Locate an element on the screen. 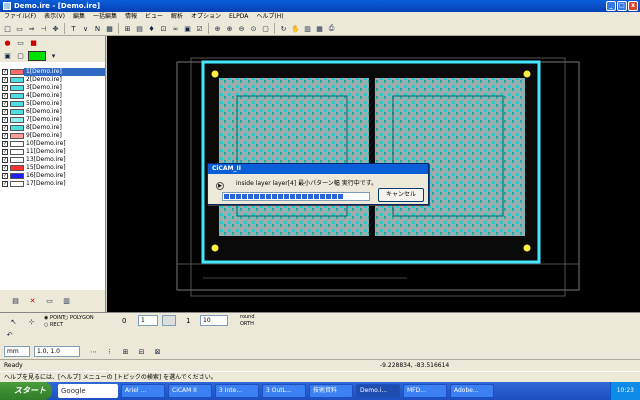 Image resolution: width=640 pixels, height=400 pixels. layer-row: ✓ 11[Demo.ire] is located at coordinates (52, 152).